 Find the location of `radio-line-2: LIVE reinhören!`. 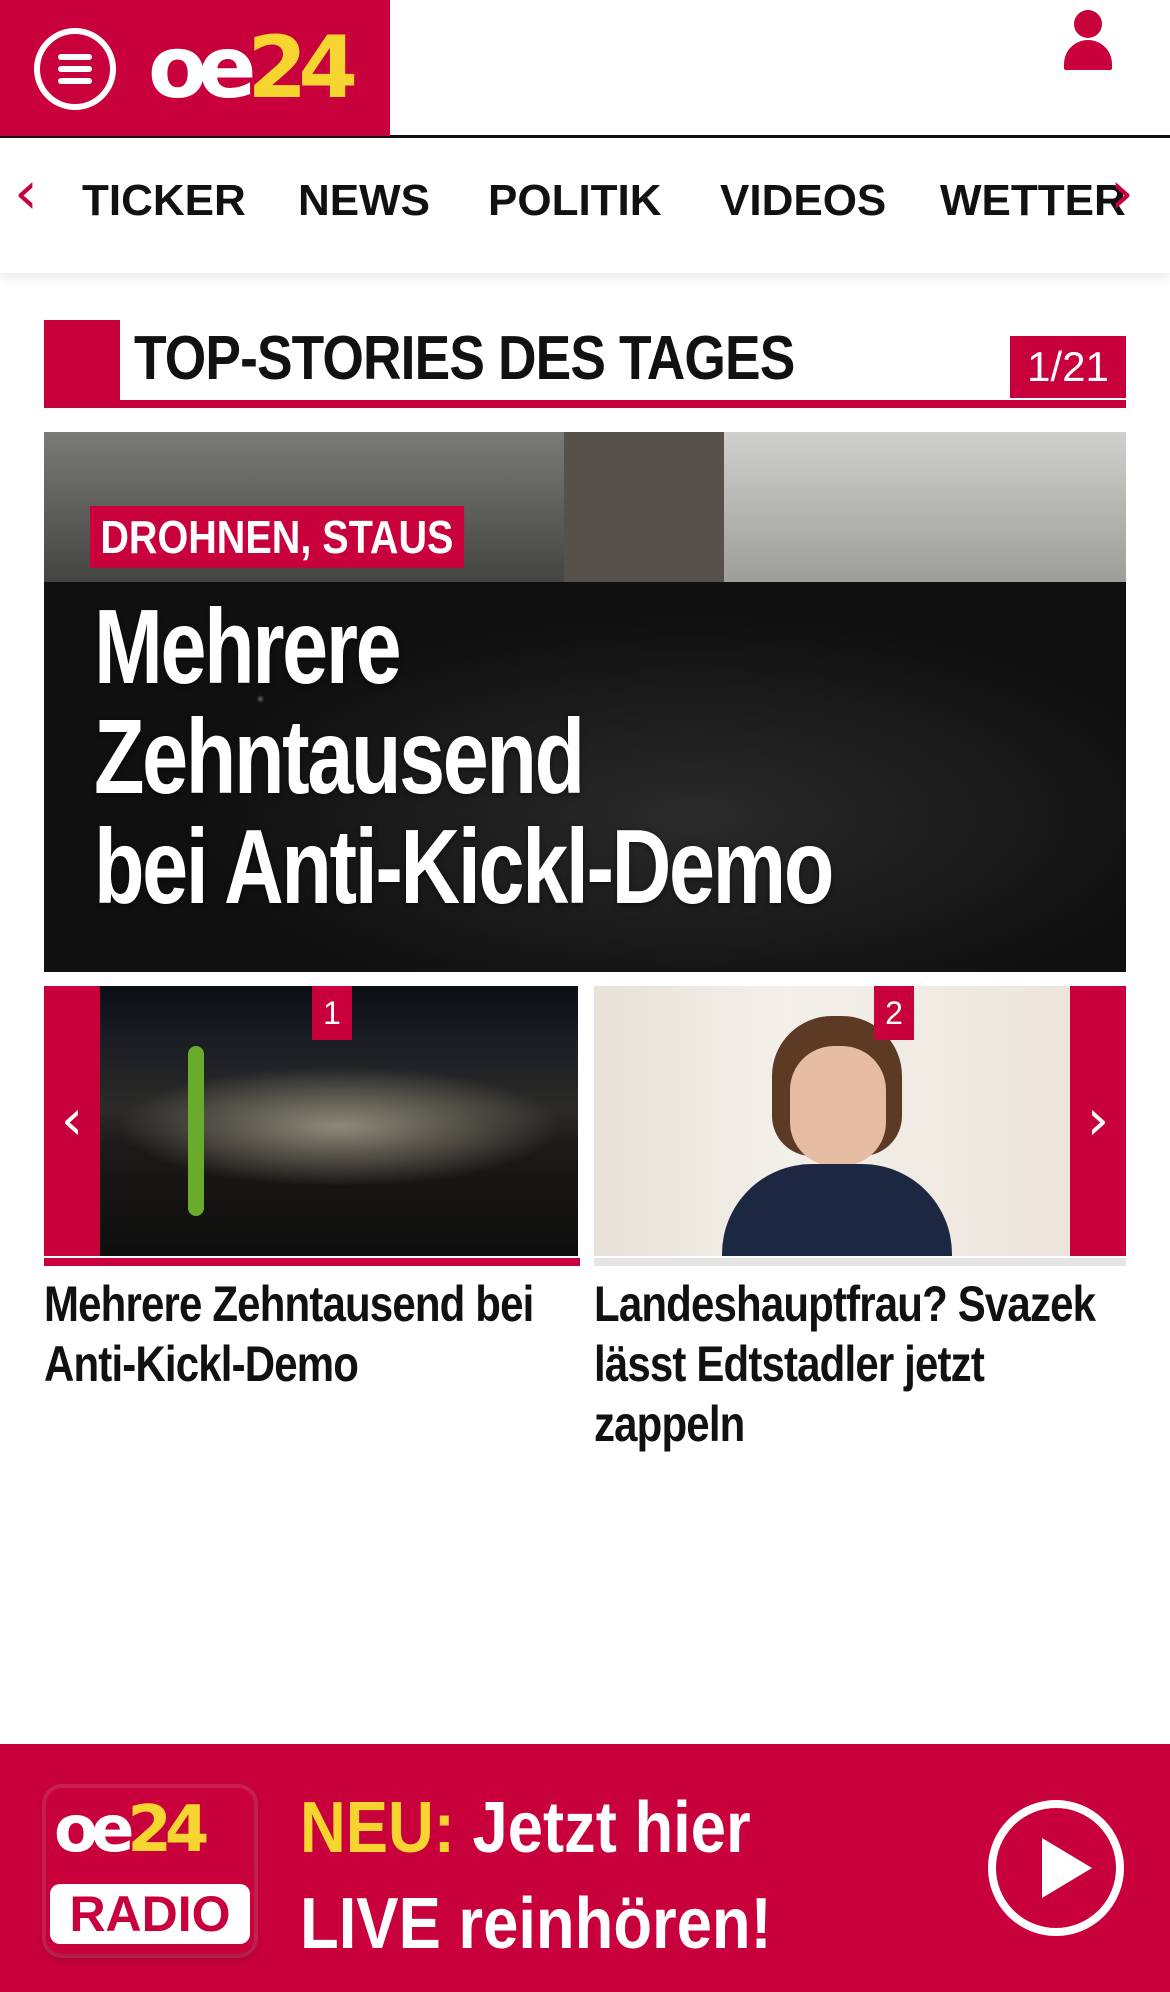

radio-line-2: LIVE reinhören! is located at coordinates (536, 1924).